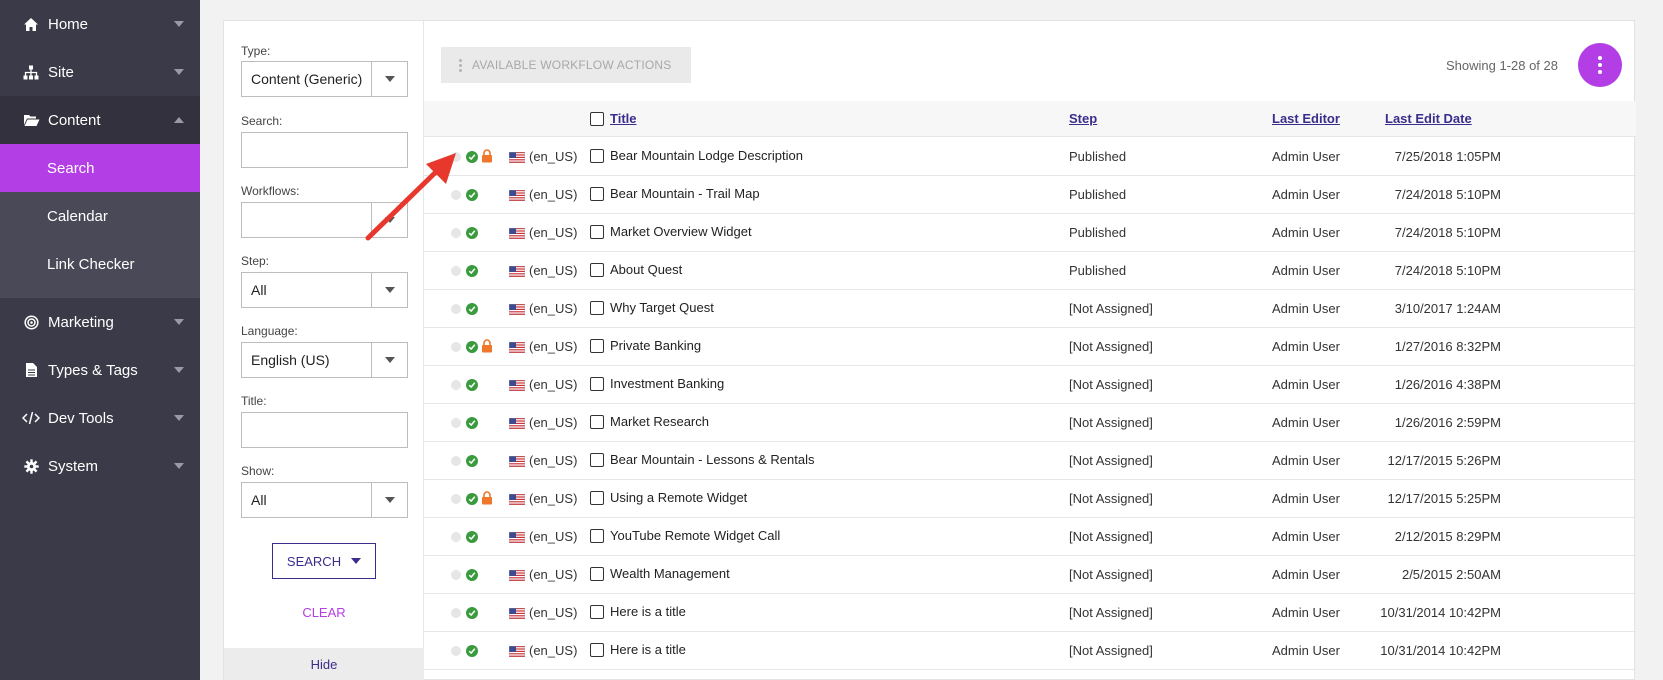 The height and width of the screenshot is (680, 1663). Describe the element at coordinates (100, 72) in the screenshot. I see `sidebar-item-site: Site` at that location.